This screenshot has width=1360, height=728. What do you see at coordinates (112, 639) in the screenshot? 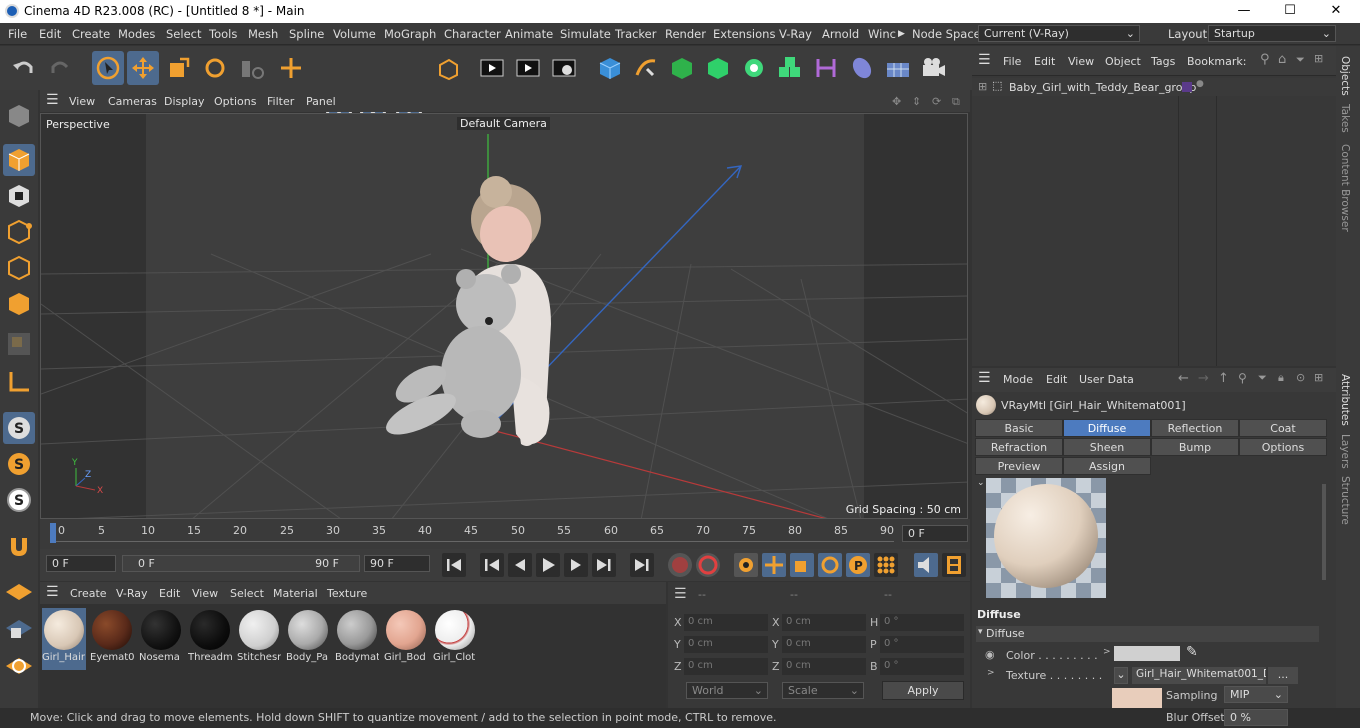
I see `material-swatch: Eyemat0` at bounding box center [112, 639].